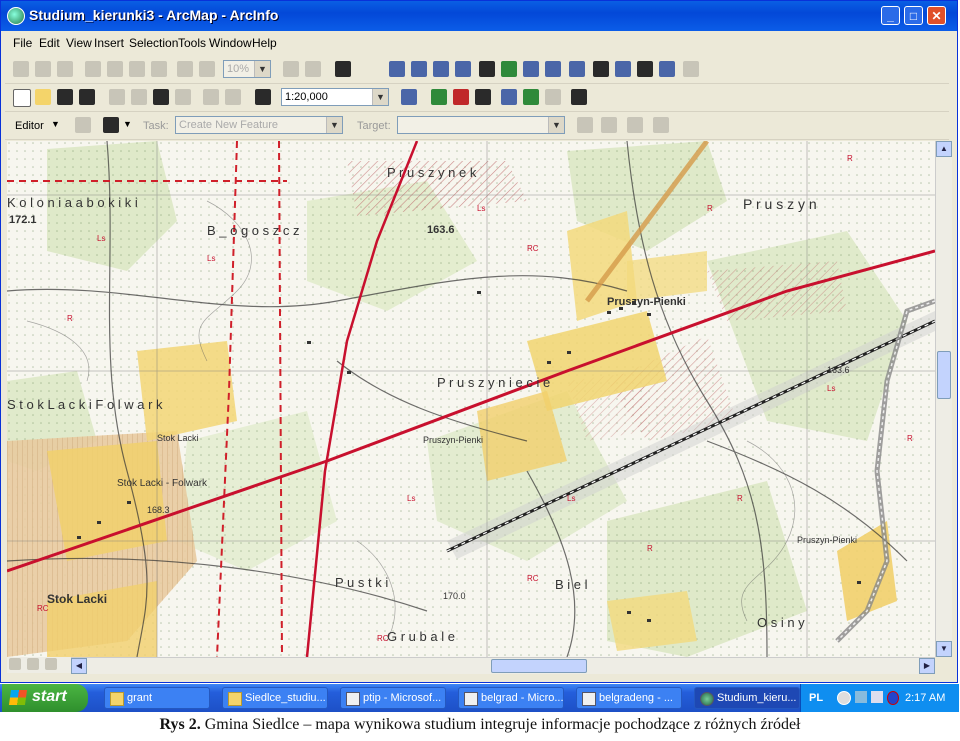 Image resolution: width=960 pixels, height=741 pixels. I want to click on sketch-pencil-icon, so click(111, 125).